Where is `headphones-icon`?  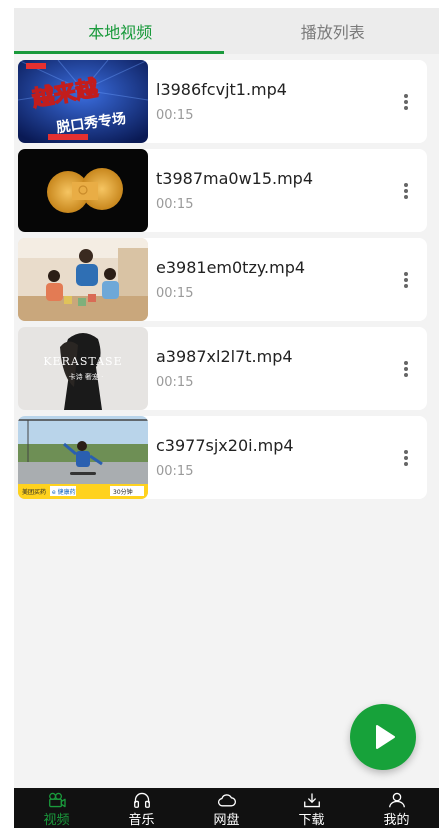 headphones-icon is located at coordinates (141, 800).